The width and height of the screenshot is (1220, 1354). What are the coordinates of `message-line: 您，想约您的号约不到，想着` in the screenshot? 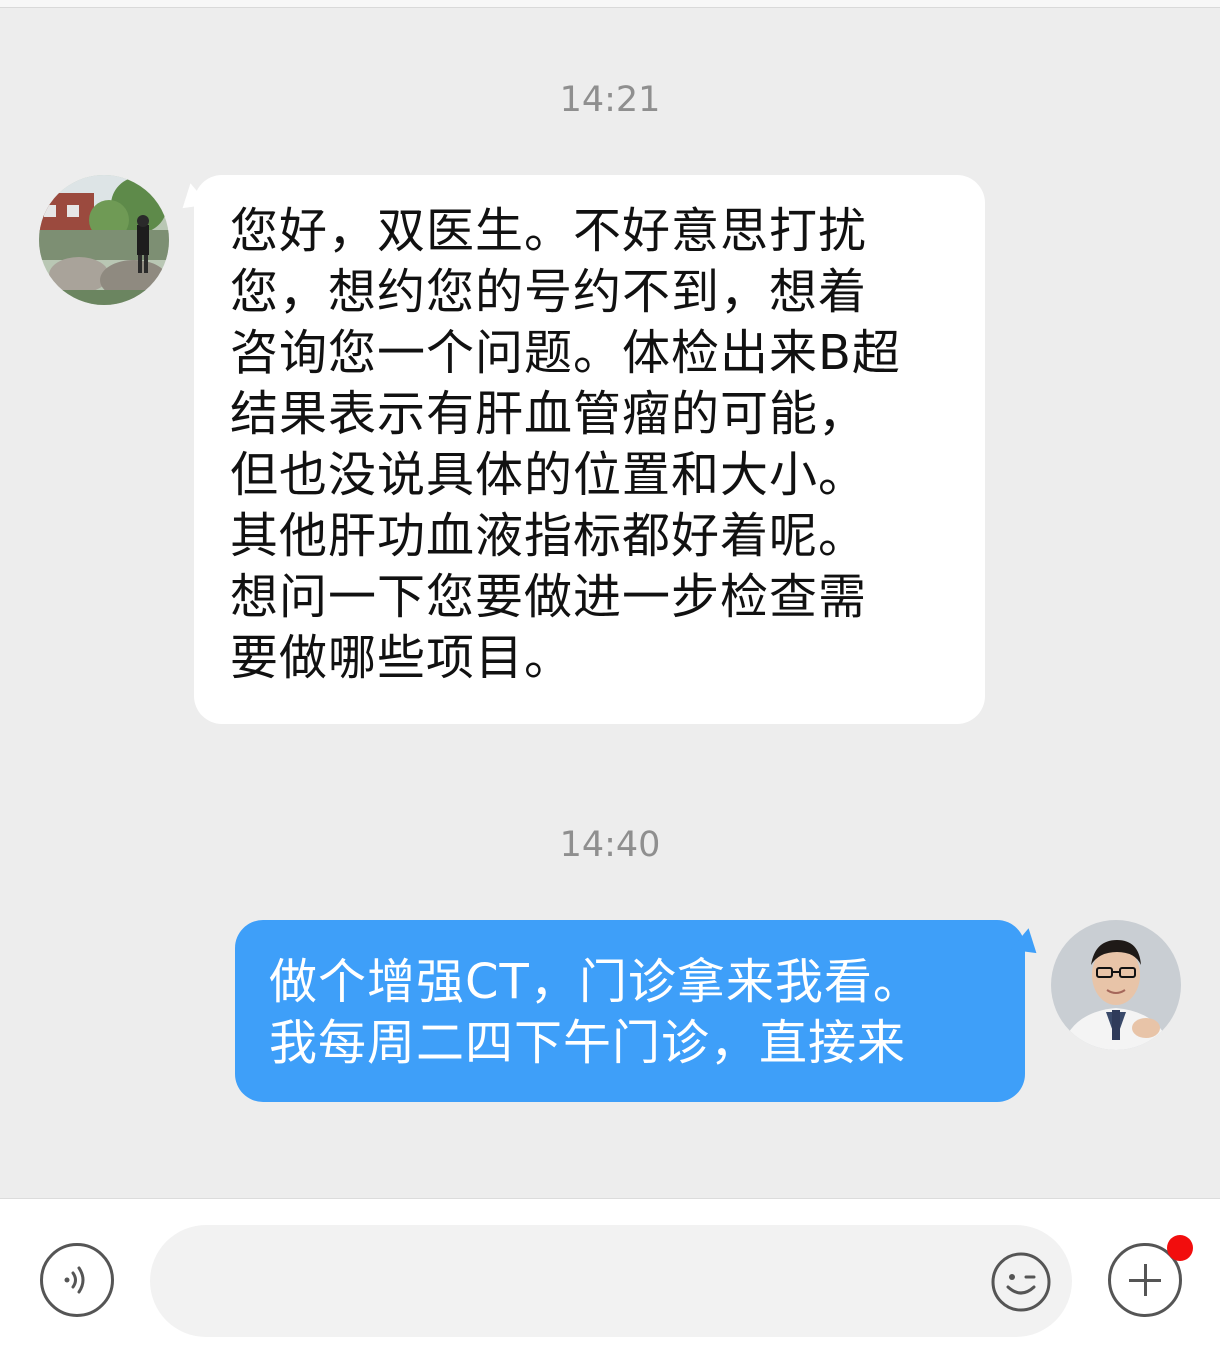 It's located at (549, 292).